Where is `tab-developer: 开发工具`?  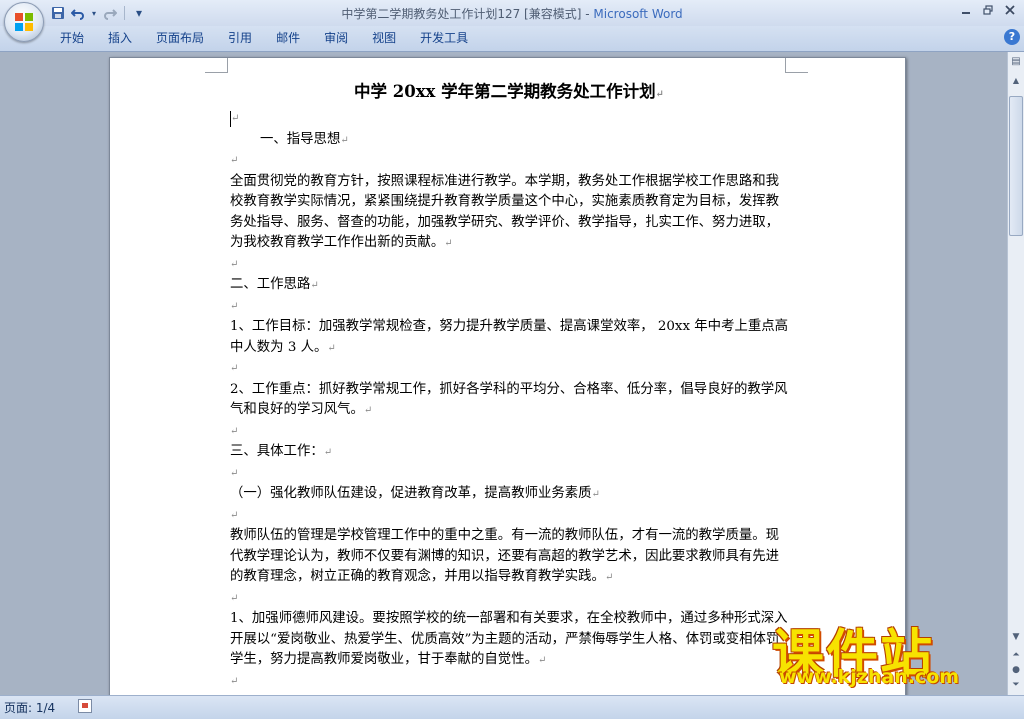 tab-developer: 开发工具 is located at coordinates (444, 38).